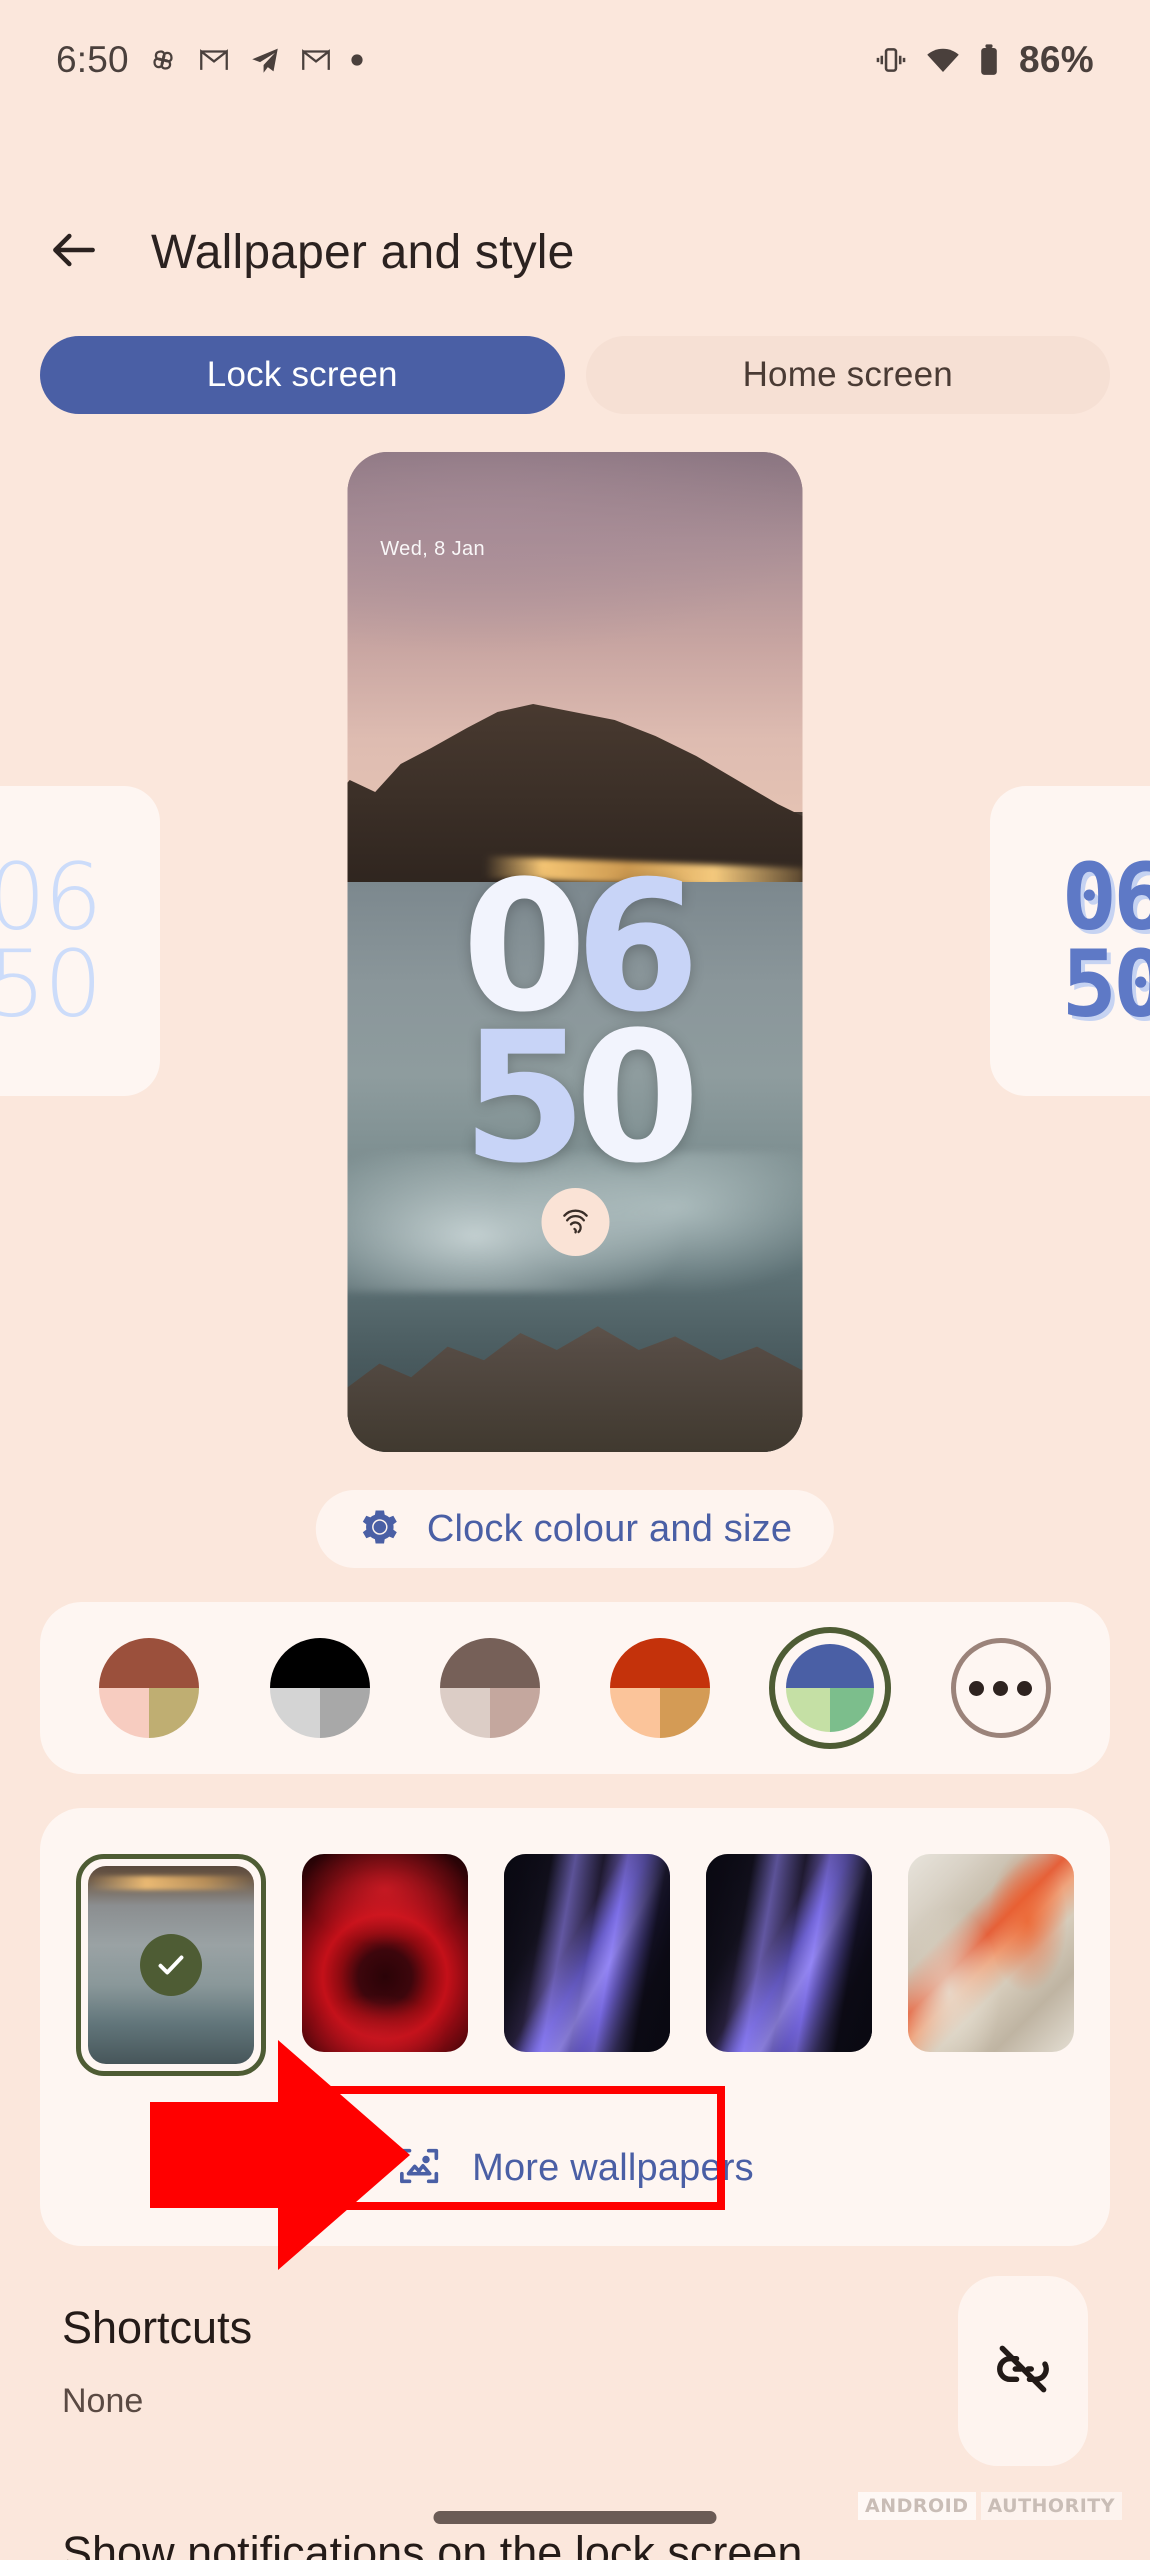 This screenshot has height=2560, width=1150. What do you see at coordinates (575, 375) in the screenshot?
I see `screen-mode-tabs: Lock screen Home screen` at bounding box center [575, 375].